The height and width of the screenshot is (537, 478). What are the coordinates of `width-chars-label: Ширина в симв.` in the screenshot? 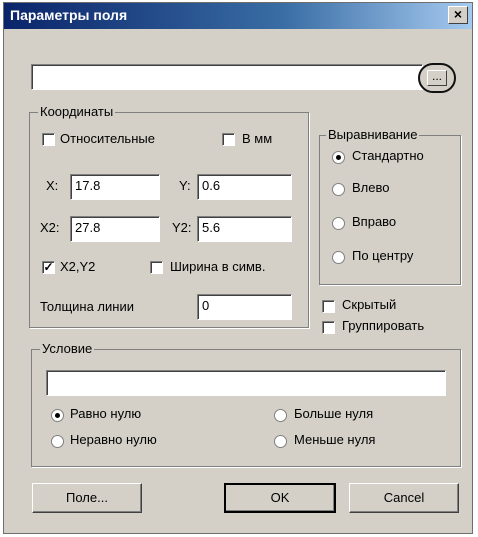 It's located at (218, 266).